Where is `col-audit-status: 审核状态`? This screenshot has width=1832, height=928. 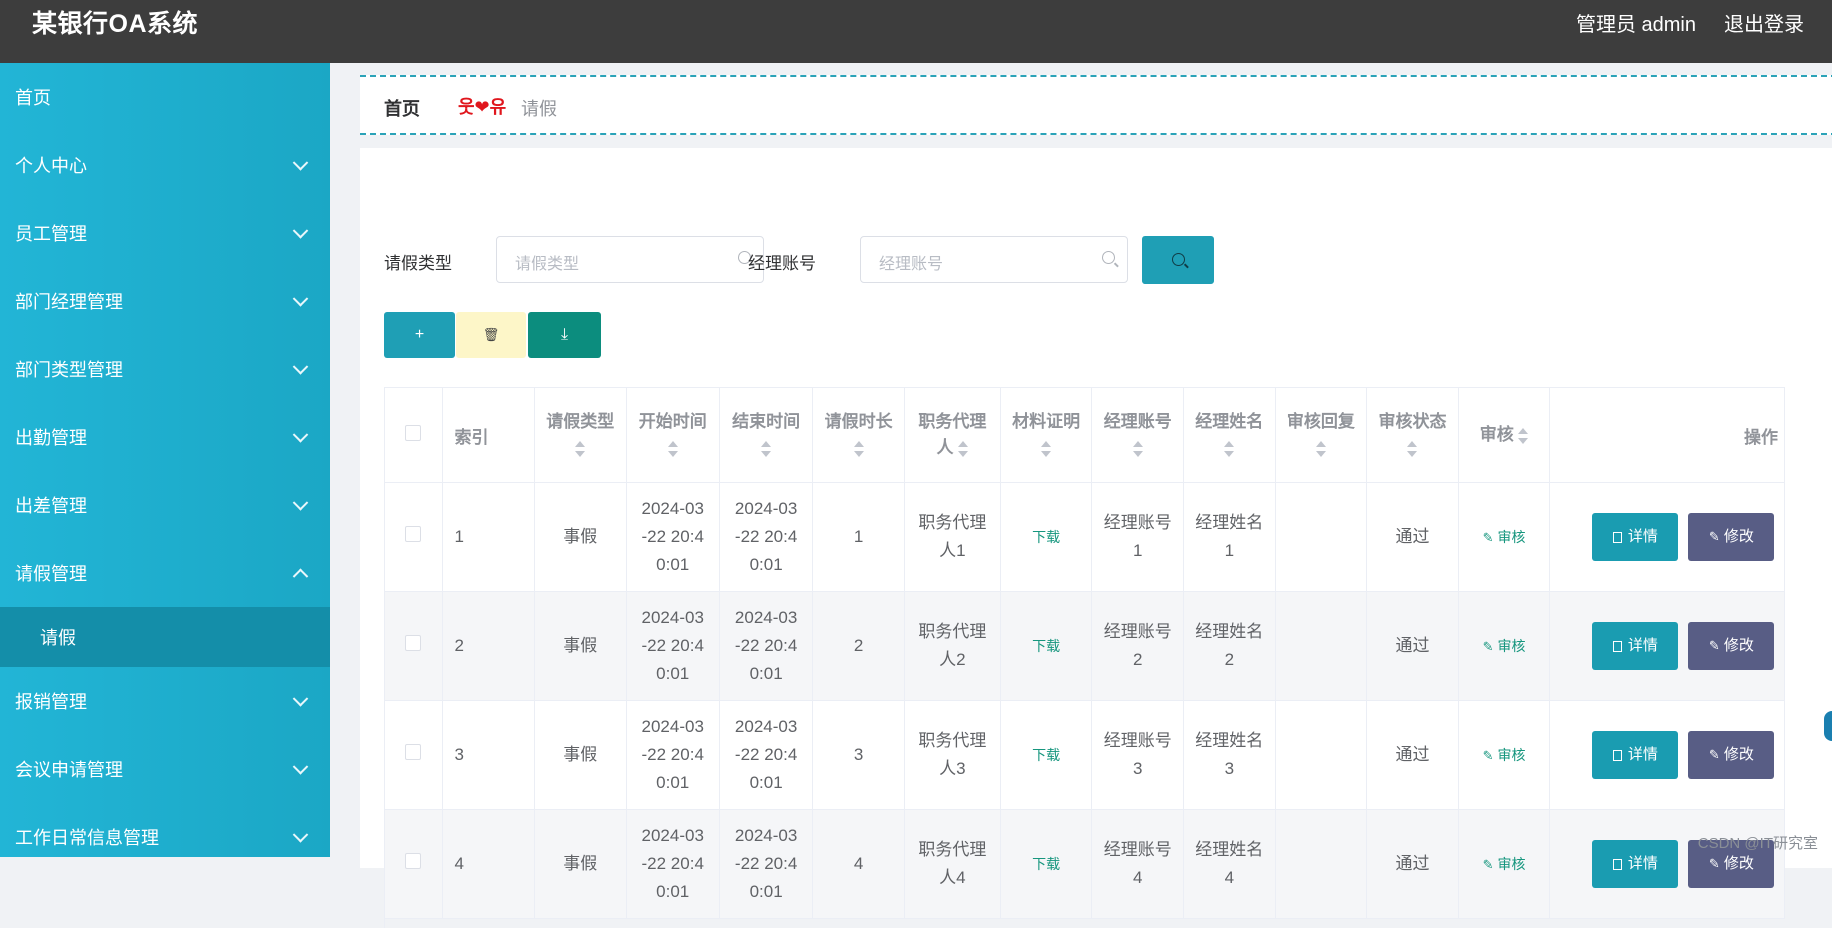 col-audit-status: 审核状态 is located at coordinates (1412, 435).